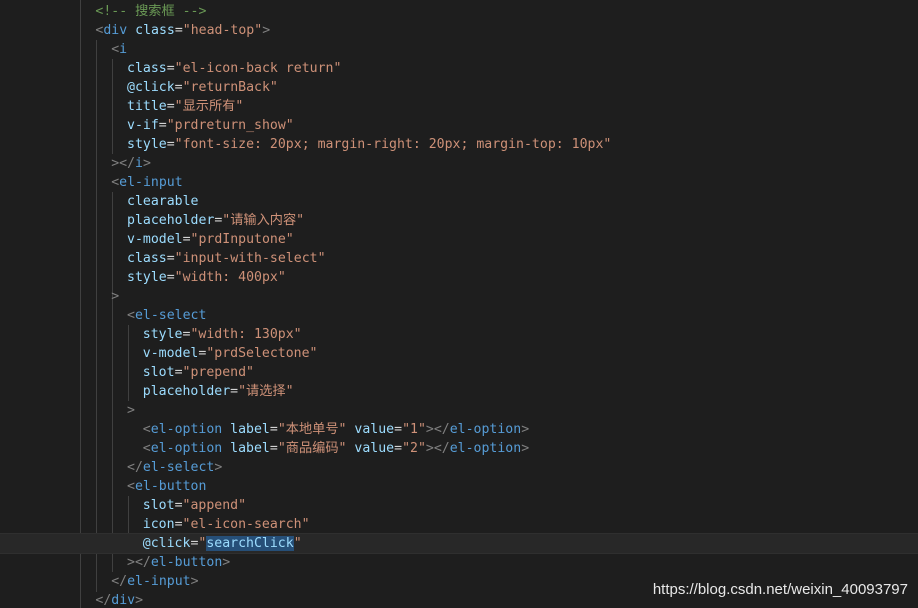 The width and height of the screenshot is (918, 608). What do you see at coordinates (178, 467) in the screenshot?
I see `code-token-tag: el-select` at bounding box center [178, 467].